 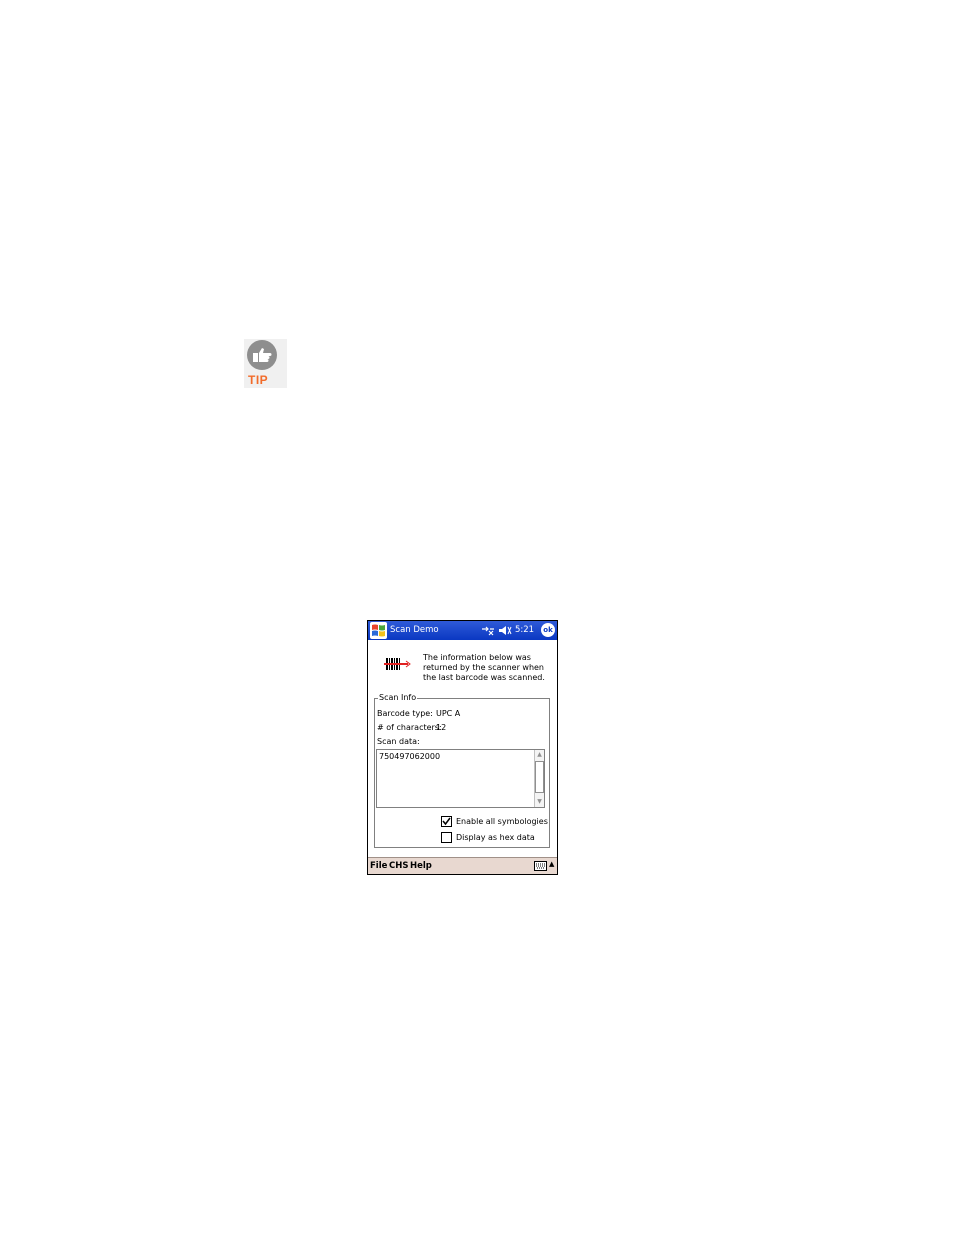 I want to click on char-count-value: 12, so click(x=441, y=727).